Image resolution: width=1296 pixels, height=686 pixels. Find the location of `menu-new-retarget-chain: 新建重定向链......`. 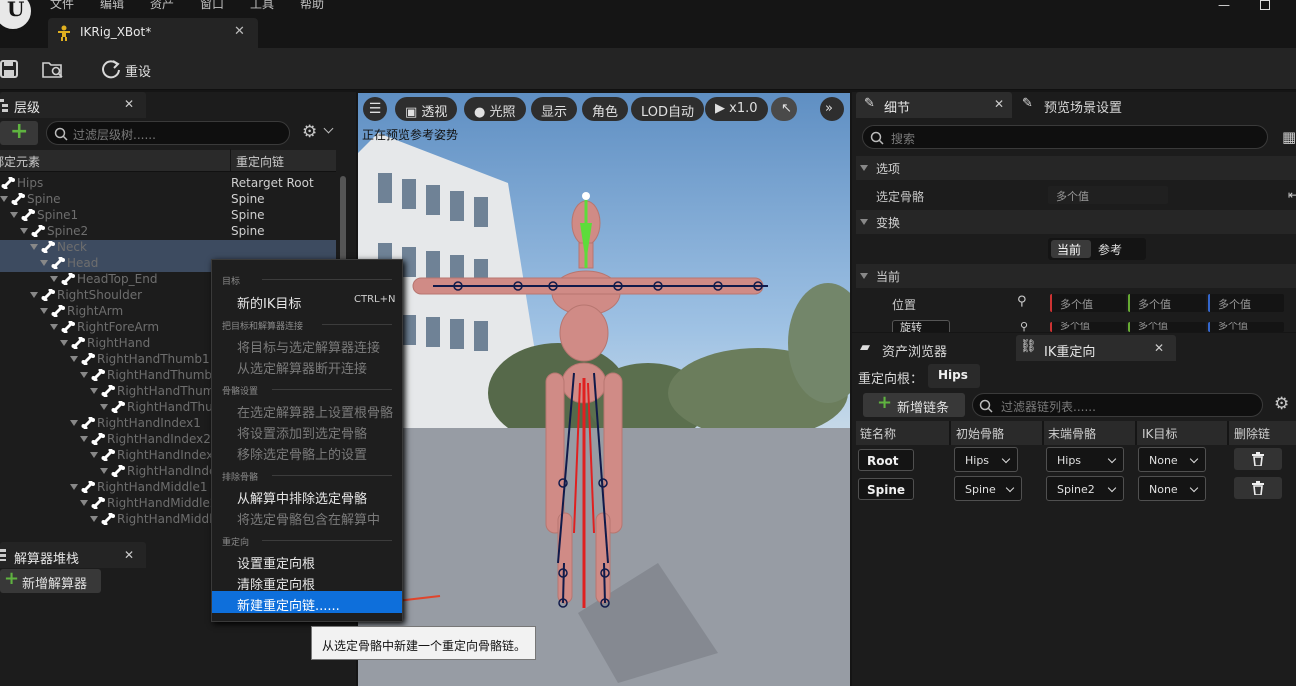

menu-new-retarget-chain: 新建重定向链...... is located at coordinates (307, 602).